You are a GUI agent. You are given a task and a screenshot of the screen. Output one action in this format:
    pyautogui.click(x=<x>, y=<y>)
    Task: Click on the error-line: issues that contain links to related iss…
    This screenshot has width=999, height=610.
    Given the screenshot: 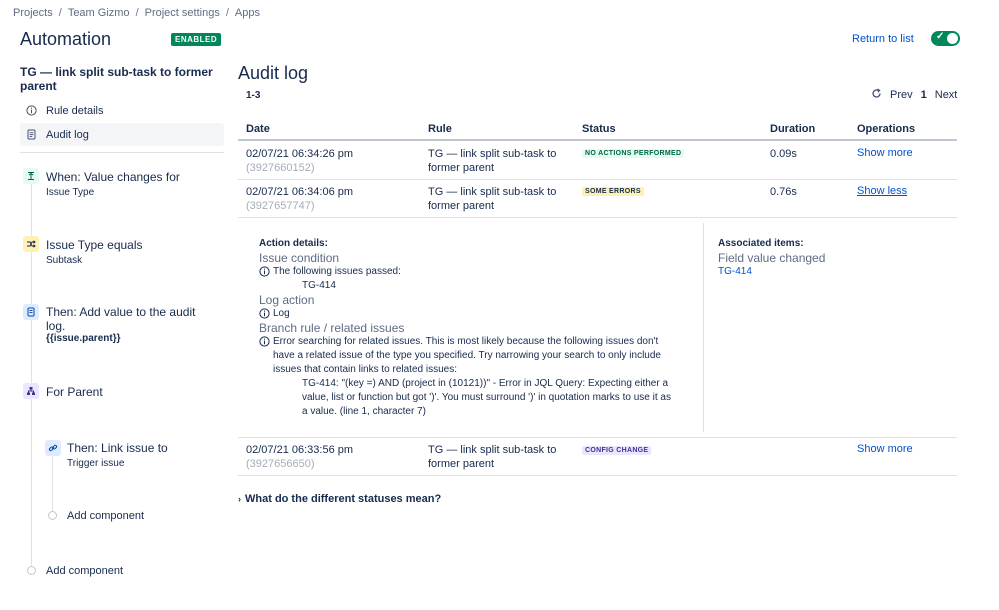 What is the action you would take?
    pyautogui.click(x=365, y=369)
    